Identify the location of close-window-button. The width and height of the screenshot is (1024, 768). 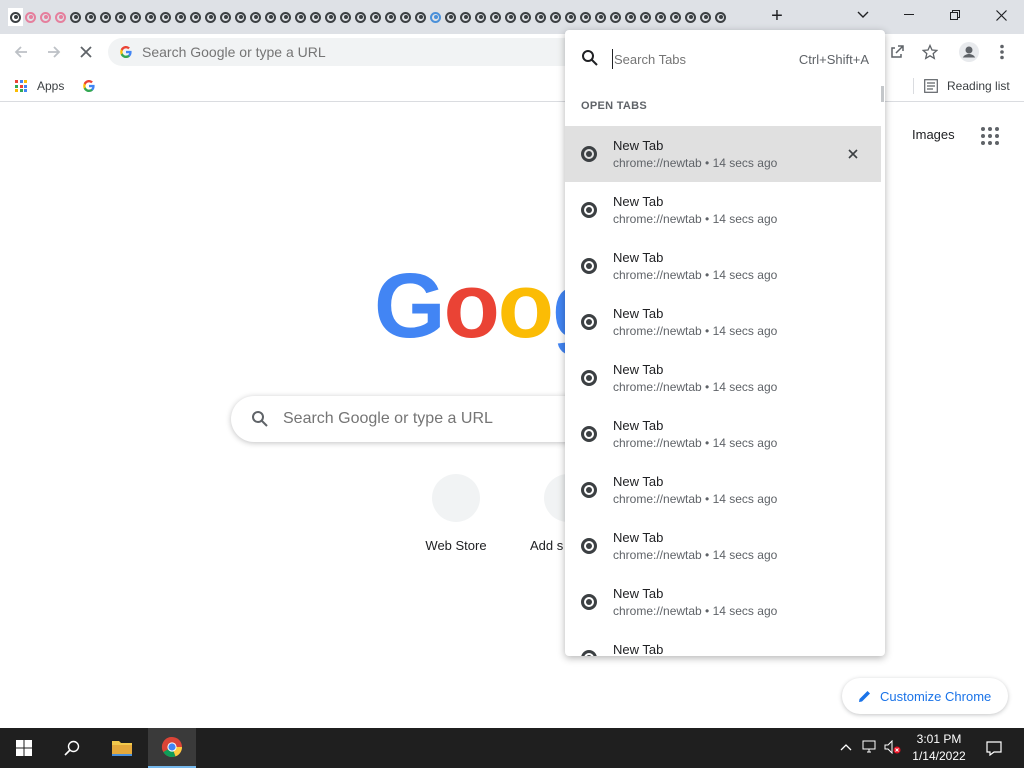
(1001, 15).